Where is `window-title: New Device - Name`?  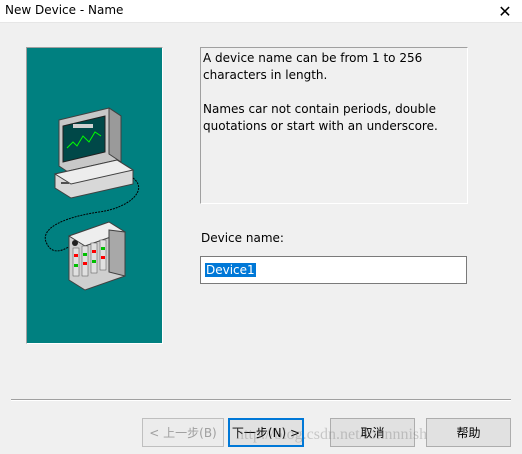 window-title: New Device - Name is located at coordinates (64, 10).